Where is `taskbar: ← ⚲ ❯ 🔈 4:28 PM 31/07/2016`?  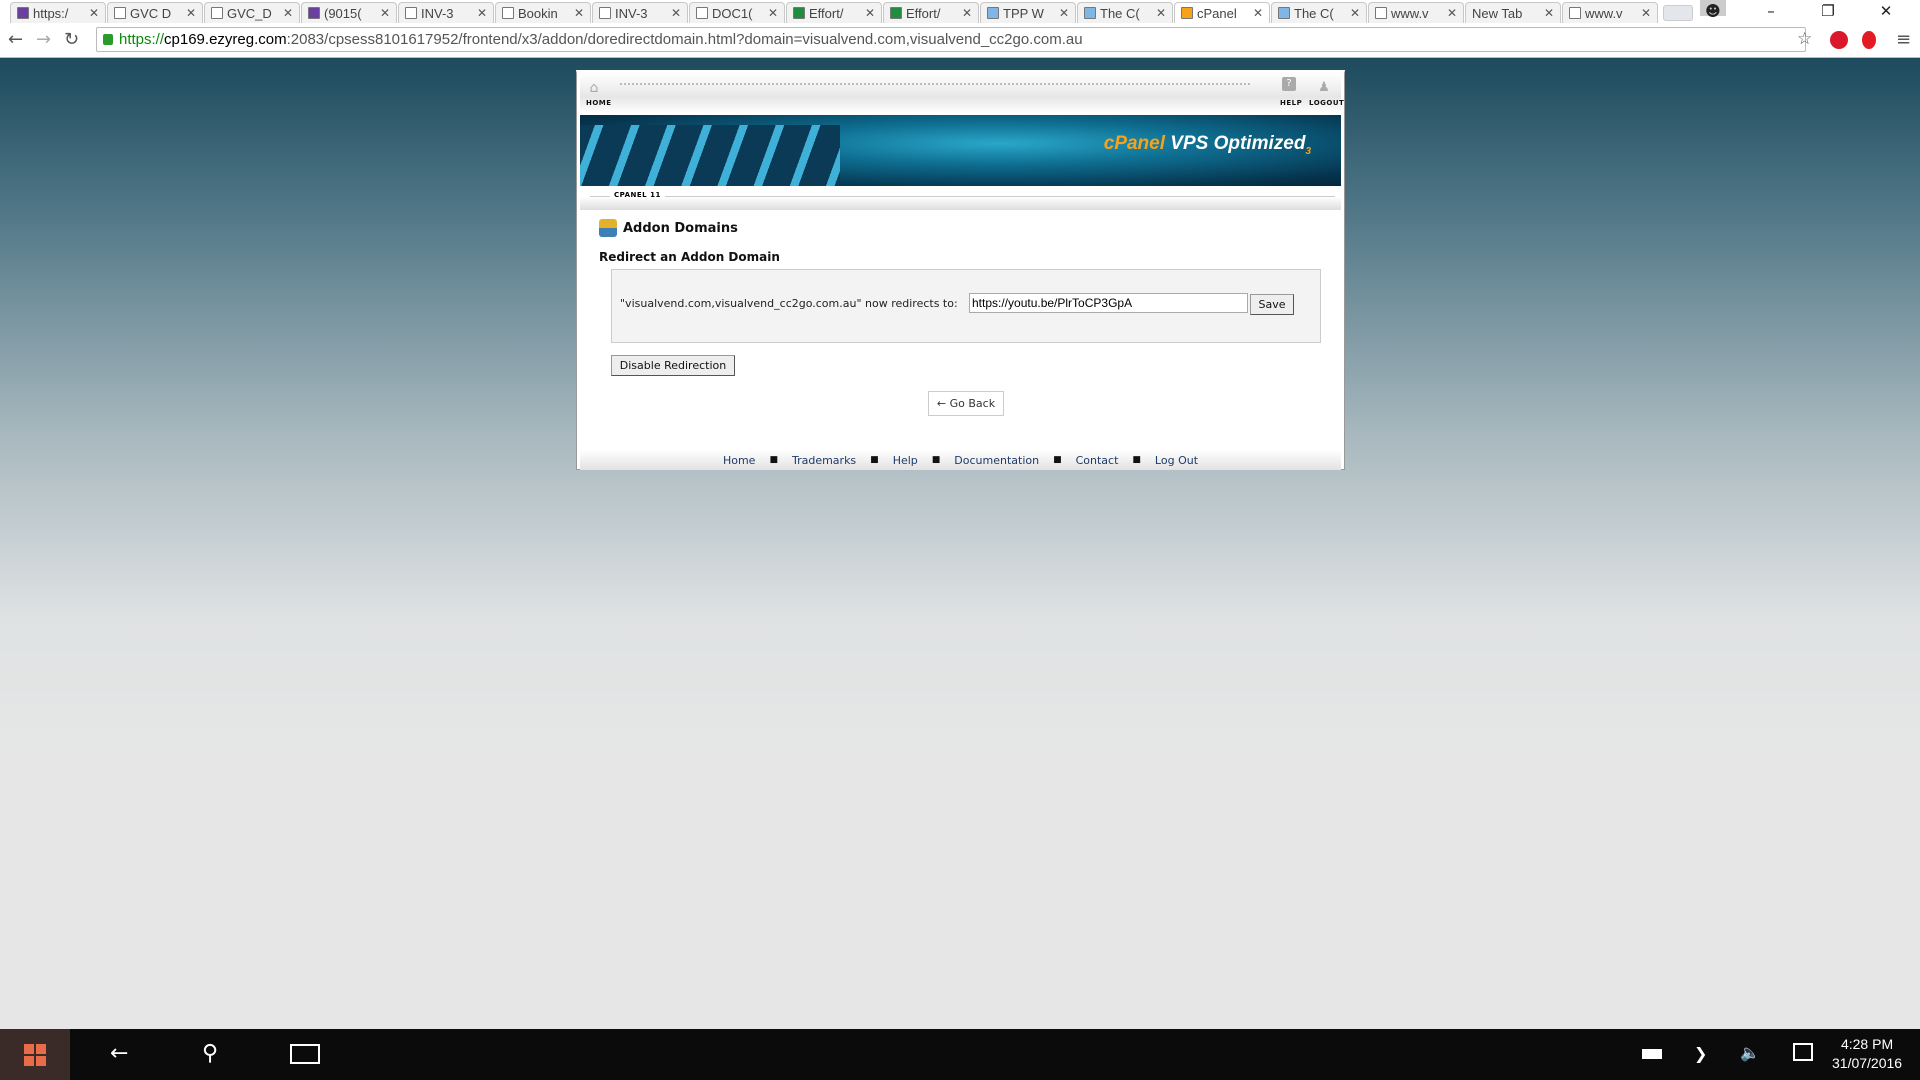 taskbar: ← ⚲ ❯ 🔈 4:28 PM 31/07/2016 is located at coordinates (960, 1054).